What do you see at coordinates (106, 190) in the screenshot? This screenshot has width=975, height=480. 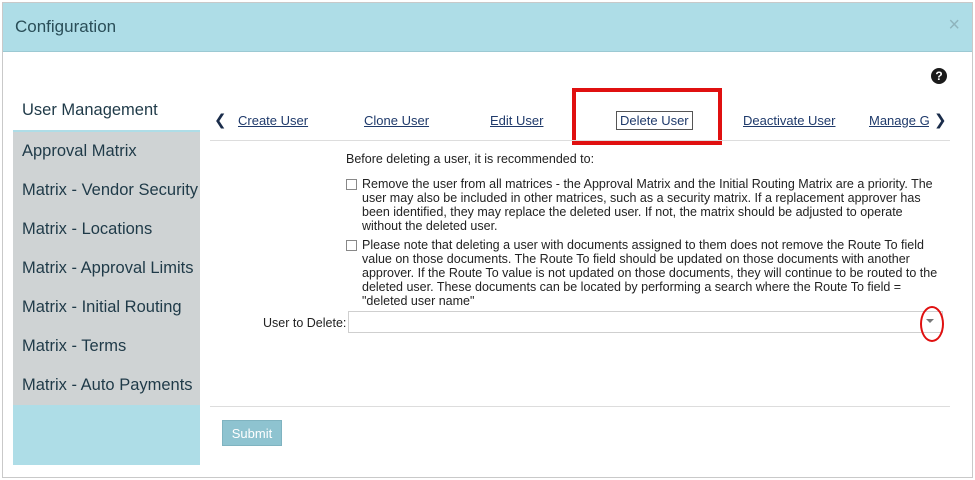 I see `sidebar-item-matrix-vendor-security: Matrix - Vendor Security` at bounding box center [106, 190].